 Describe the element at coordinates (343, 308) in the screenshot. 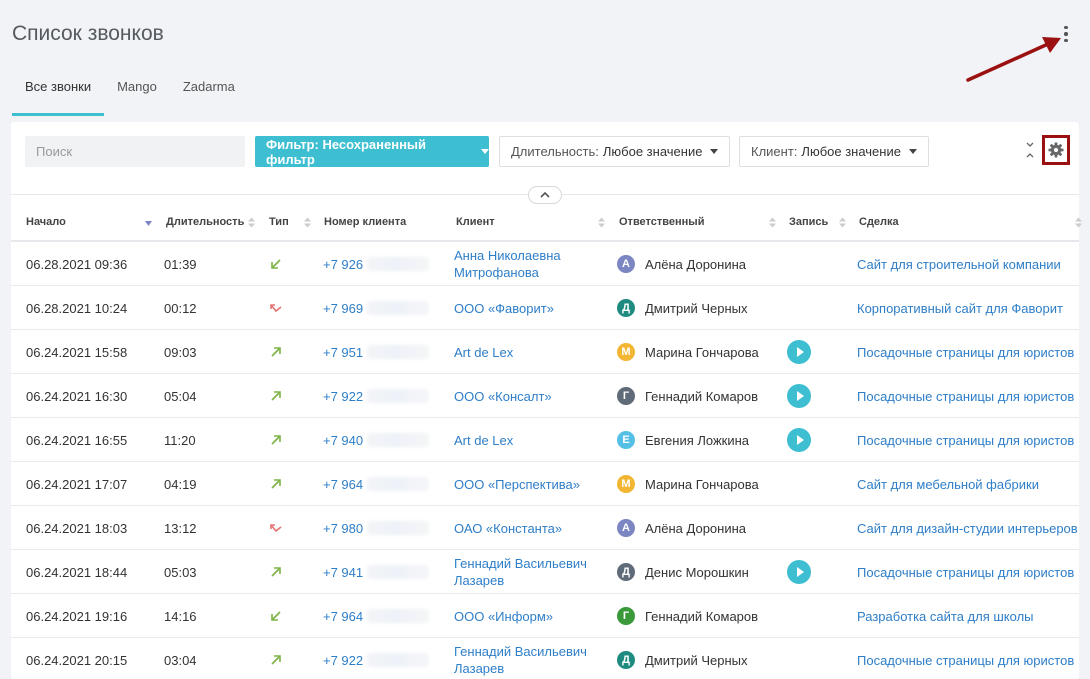

I see `client-phone-link: +7 969` at that location.